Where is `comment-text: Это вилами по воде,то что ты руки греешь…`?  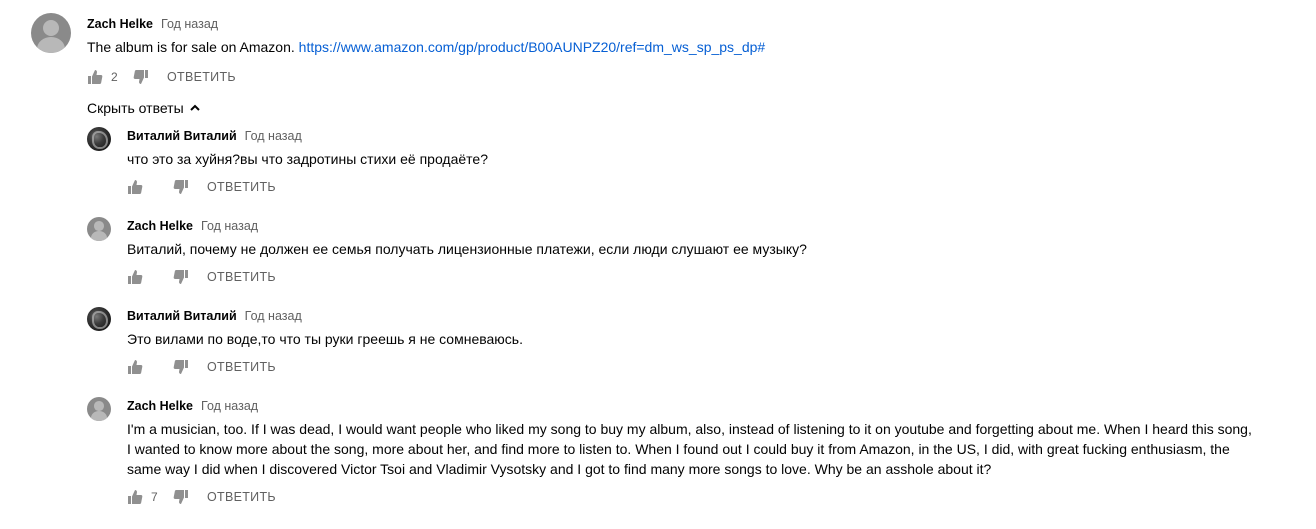
comment-text: Это вилами по воде,то что ты руки греешь… is located at coordinates (325, 339).